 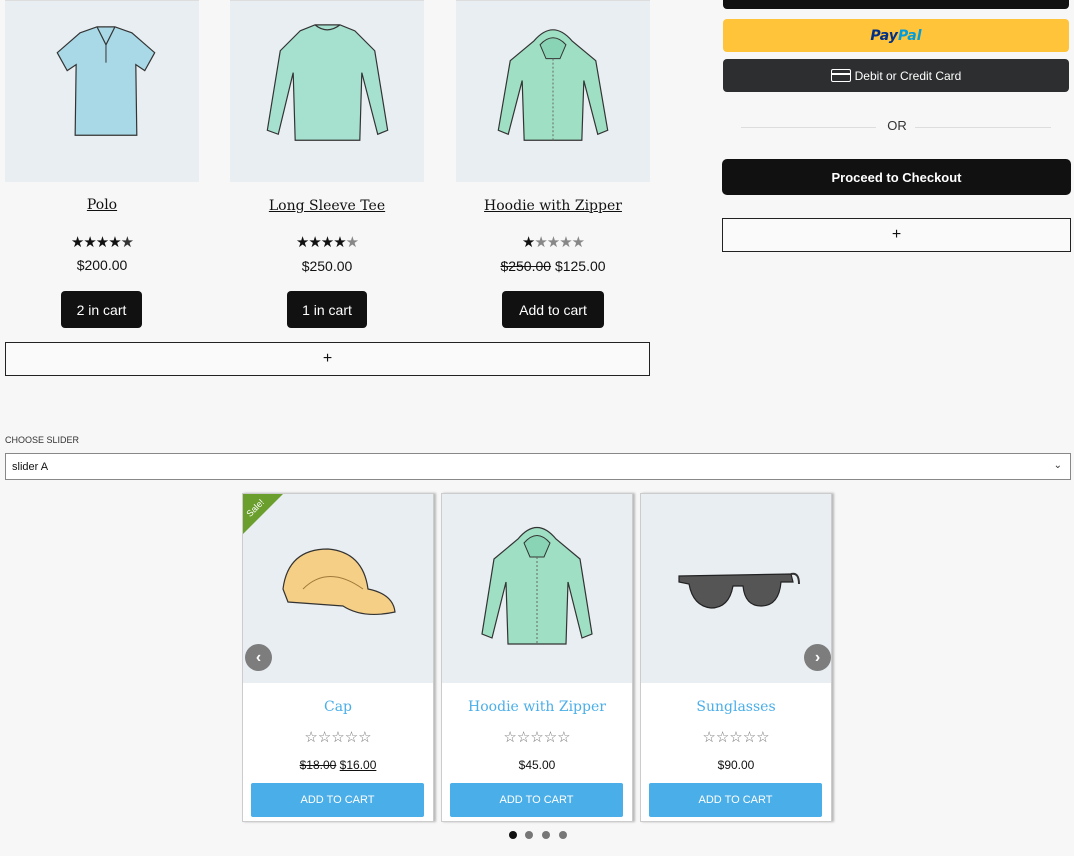 What do you see at coordinates (537, 765) in the screenshot?
I see `slide-price: $45.00` at bounding box center [537, 765].